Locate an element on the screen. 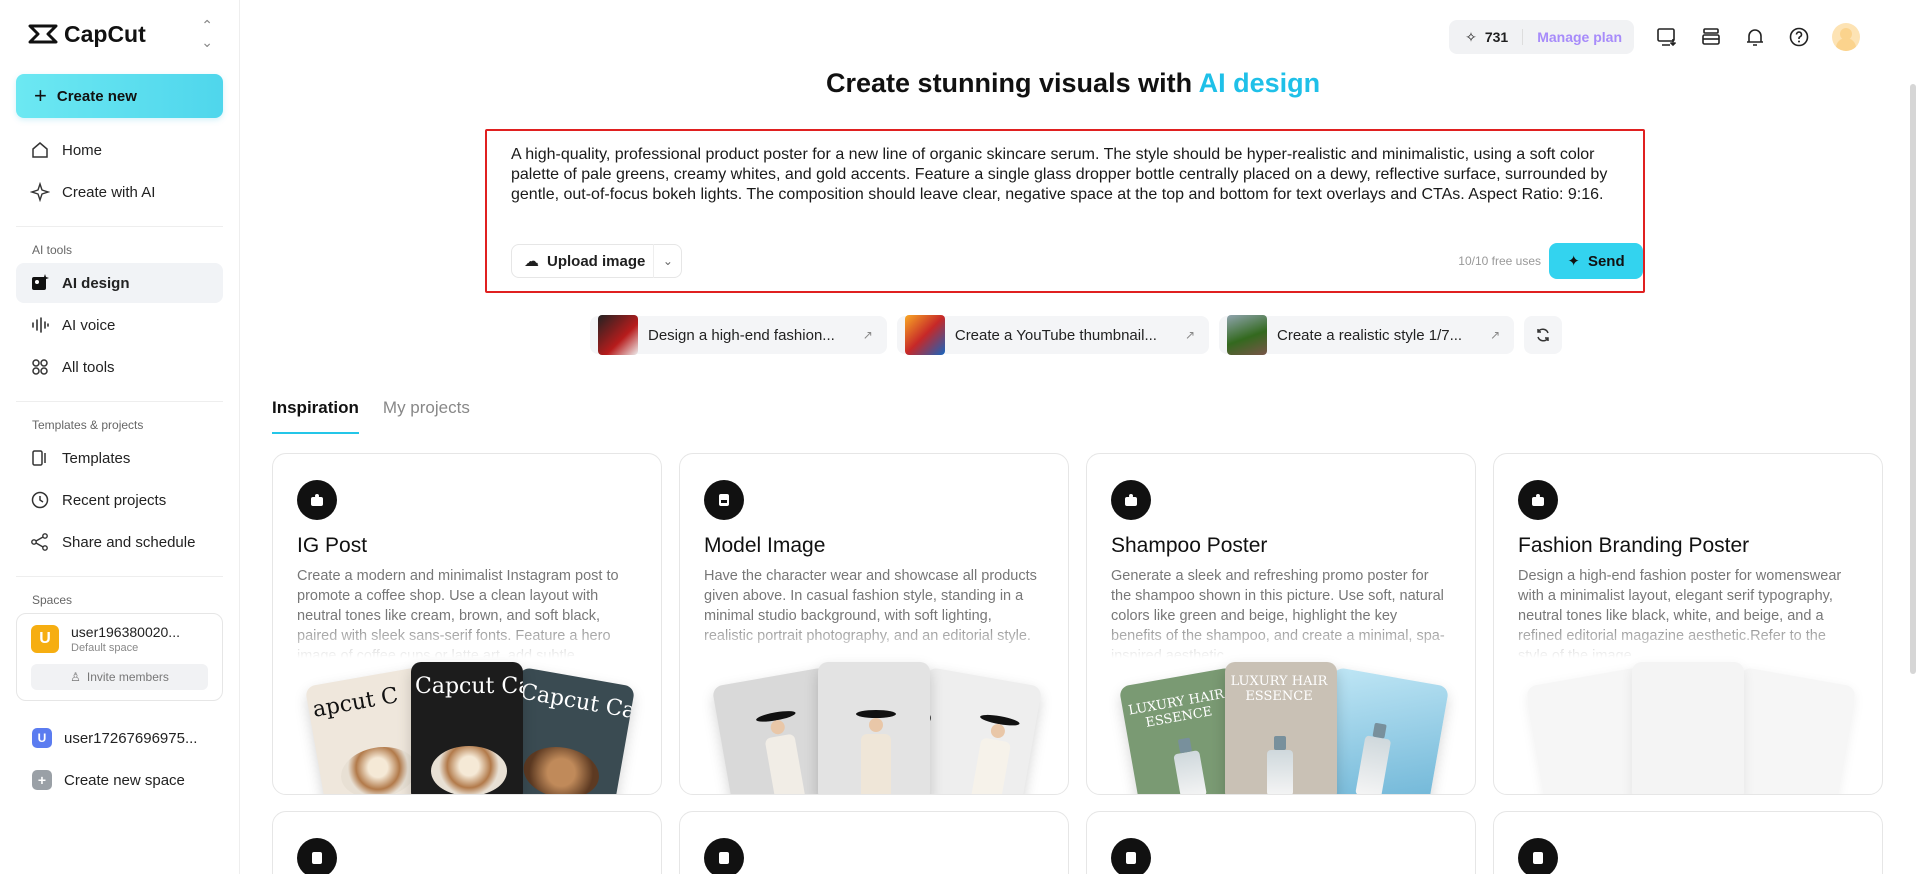  send-button: ✦ Send is located at coordinates (1596, 261).